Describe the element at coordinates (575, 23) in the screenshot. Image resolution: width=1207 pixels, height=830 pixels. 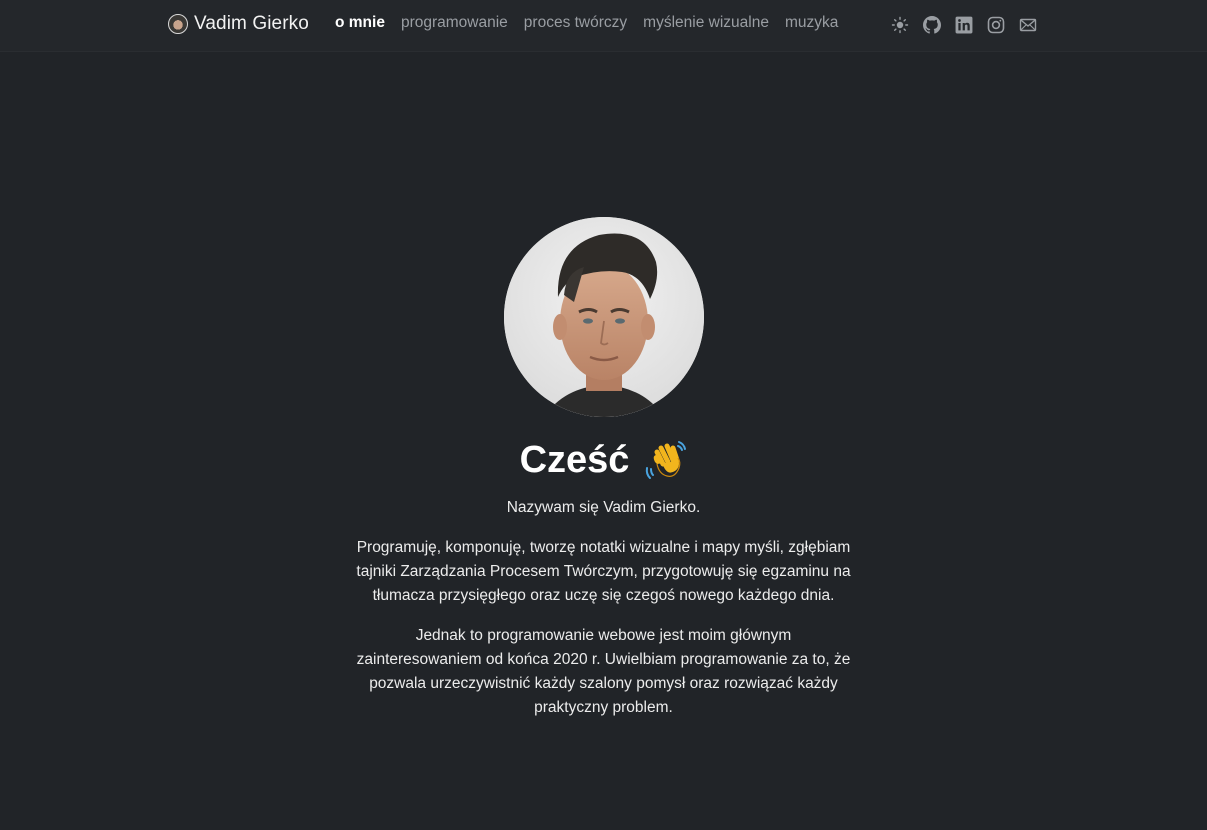
I see `nav-link-proces-tworczy: proces twórczy` at that location.